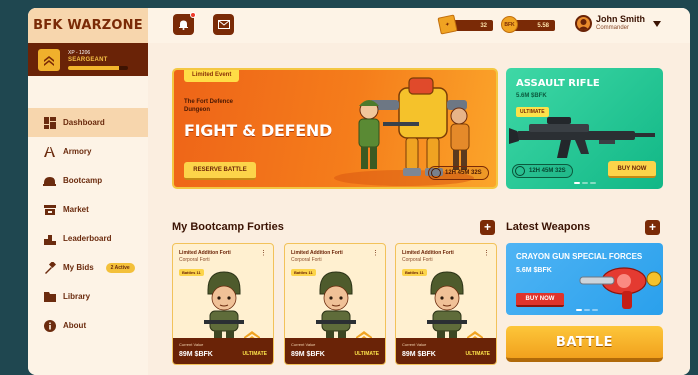 This screenshot has height=375, width=698. What do you see at coordinates (652, 227) in the screenshot?
I see `add-weapon-button: +` at bounding box center [652, 227].